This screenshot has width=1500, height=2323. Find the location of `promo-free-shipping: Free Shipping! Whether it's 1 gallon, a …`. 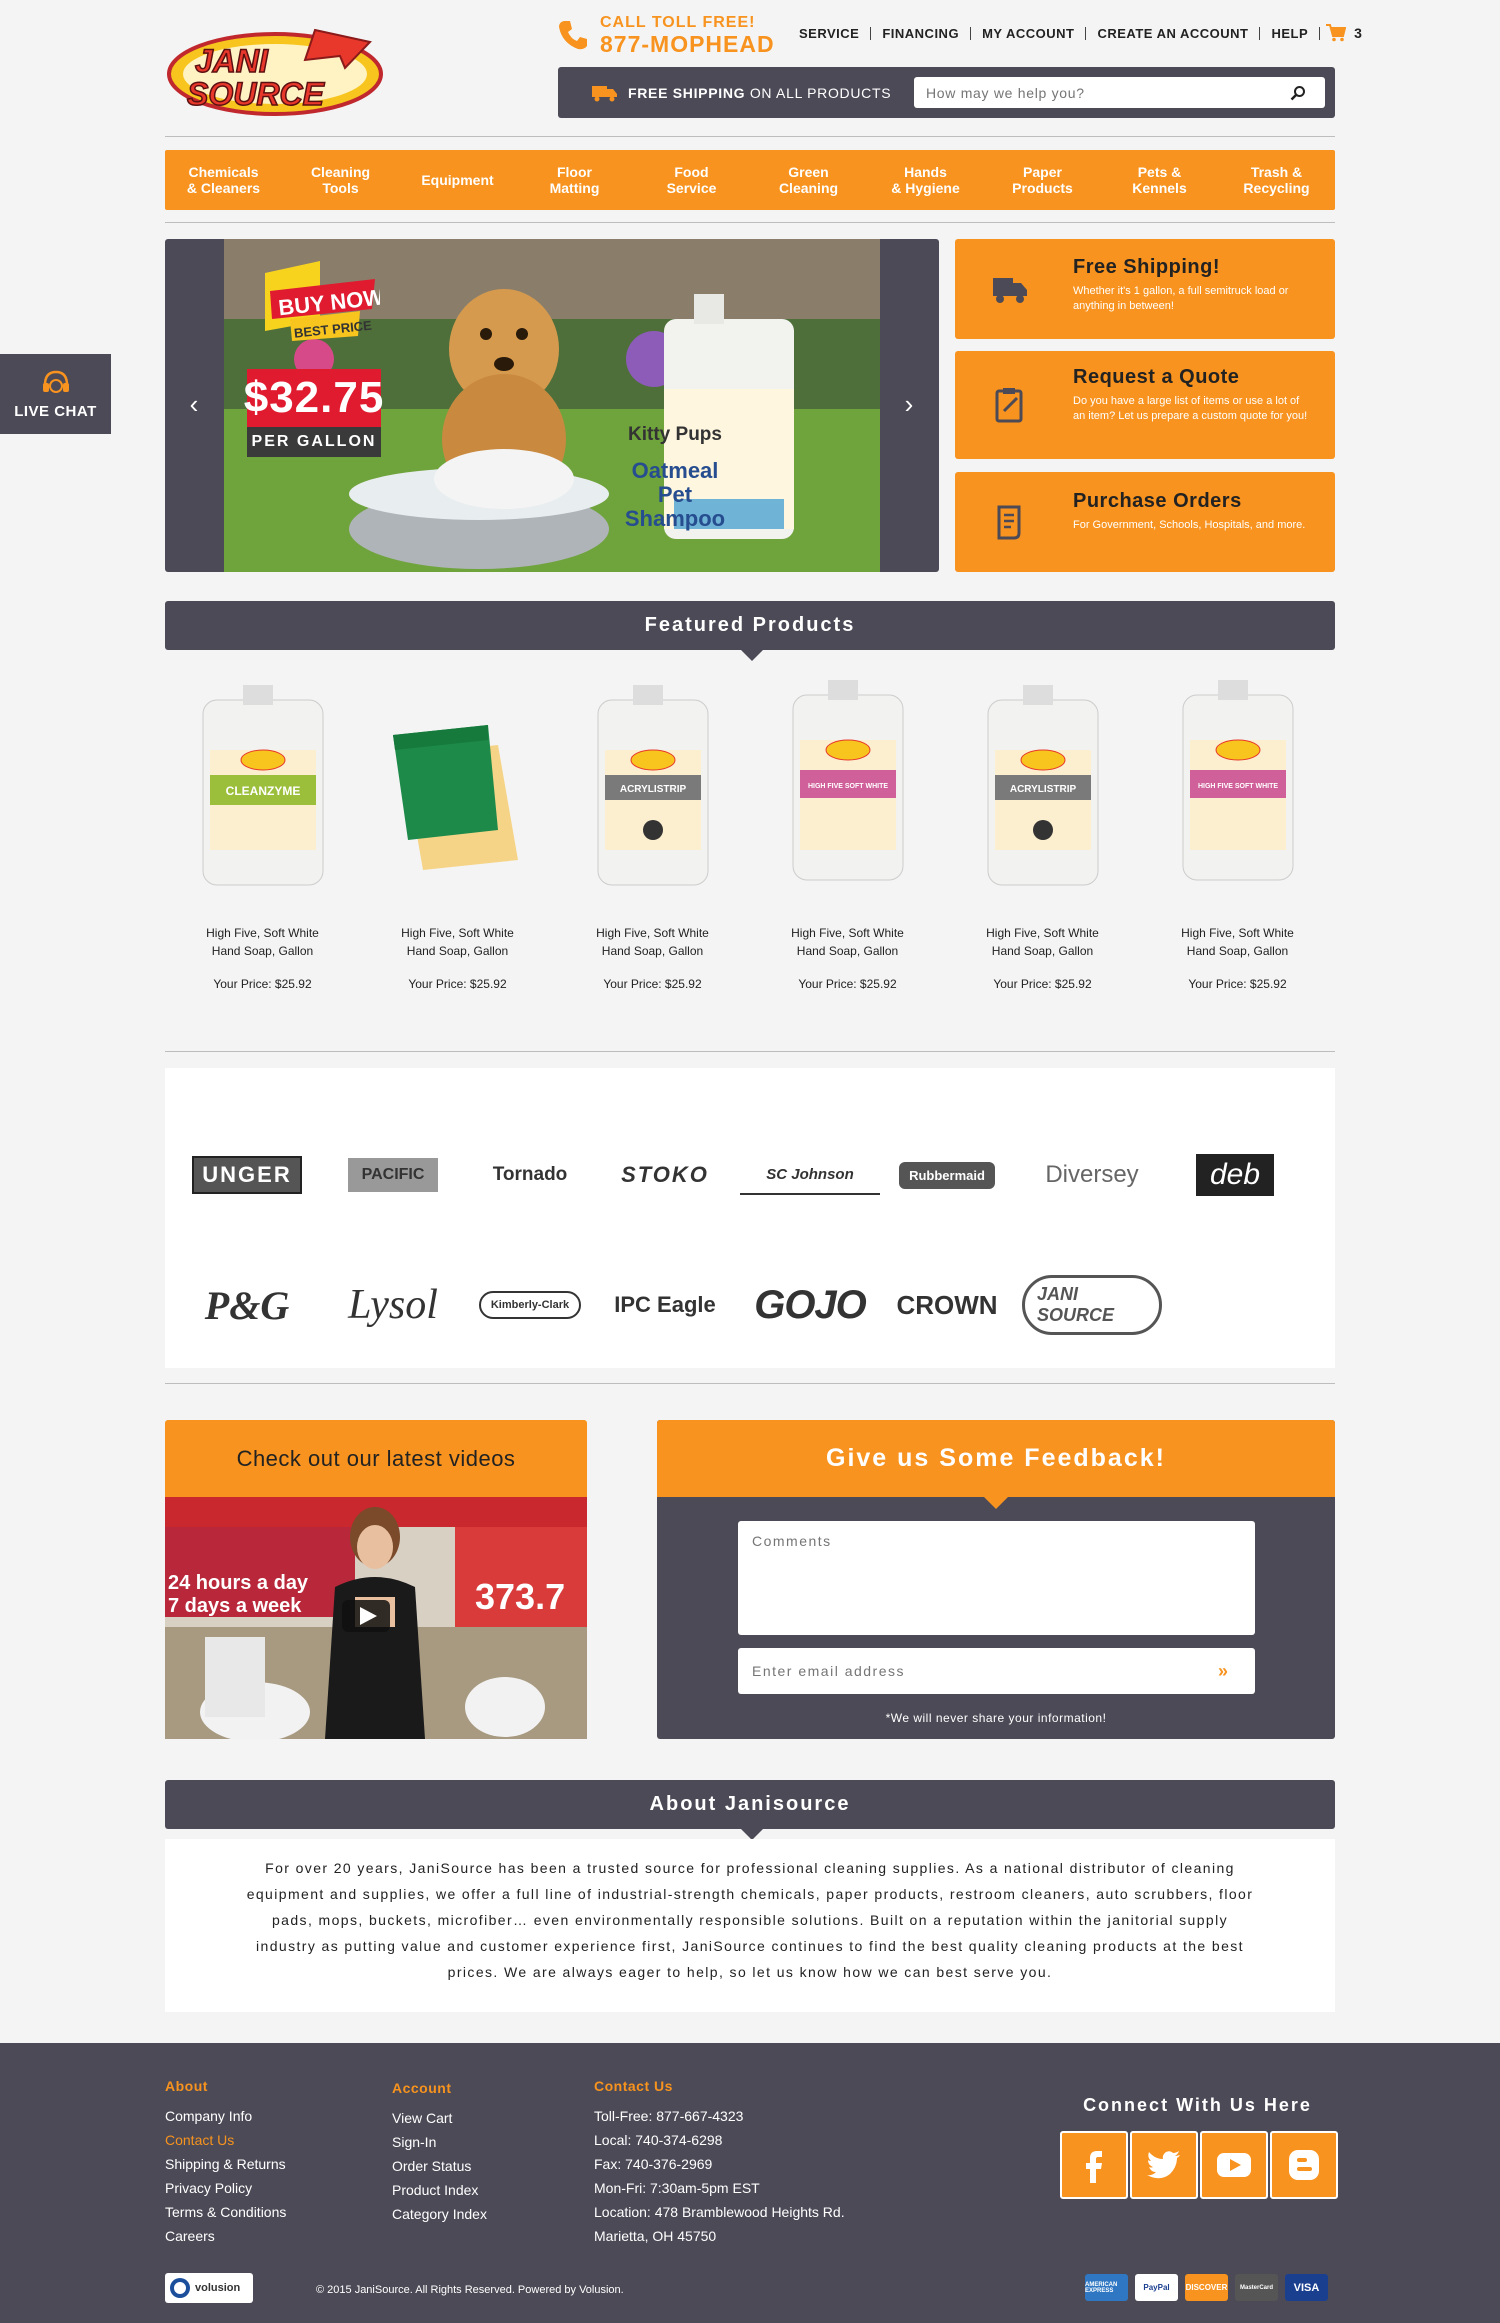

promo-free-shipping: Free Shipping! Whether it's 1 gallon, a … is located at coordinates (1145, 289).